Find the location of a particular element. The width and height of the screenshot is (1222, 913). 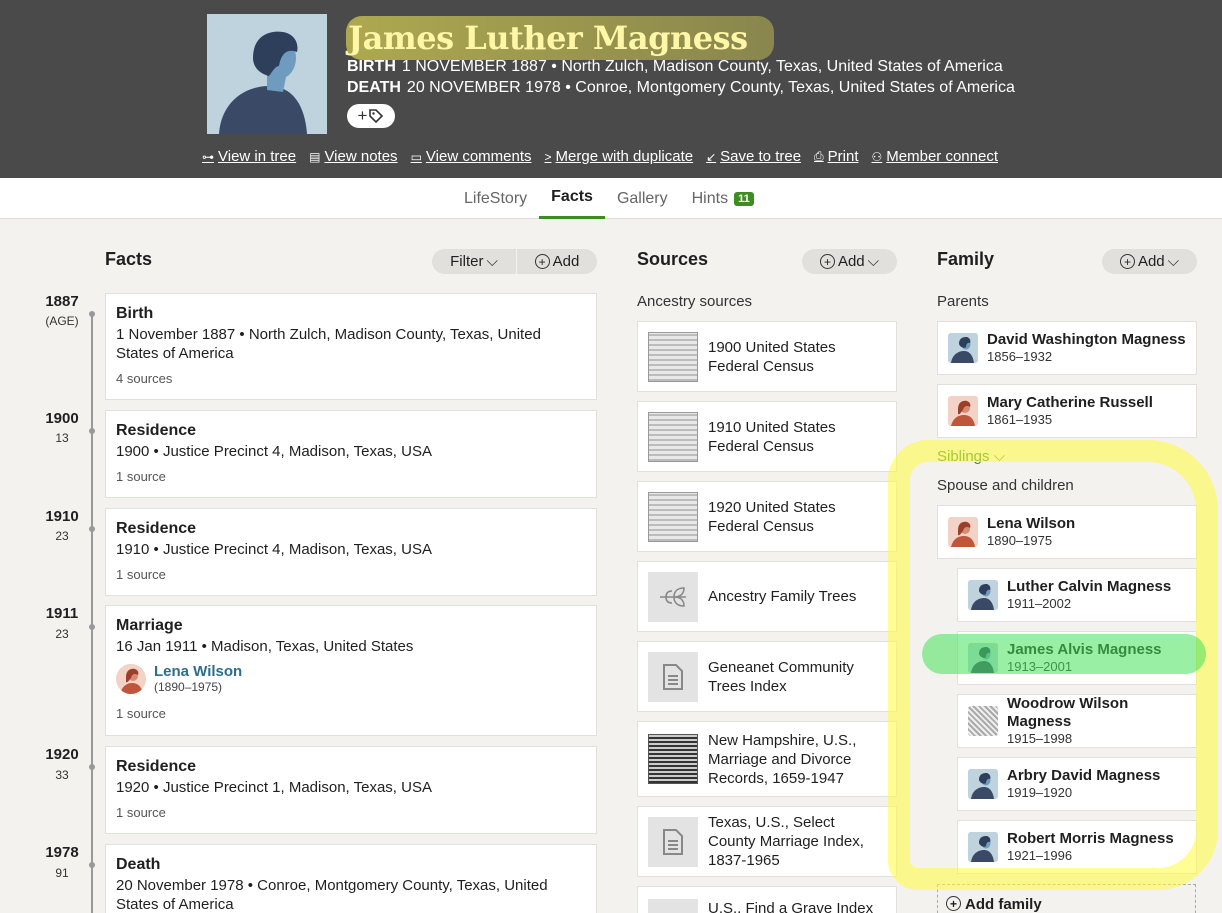

source-title: Ancestry Family Trees is located at coordinates (782, 596).